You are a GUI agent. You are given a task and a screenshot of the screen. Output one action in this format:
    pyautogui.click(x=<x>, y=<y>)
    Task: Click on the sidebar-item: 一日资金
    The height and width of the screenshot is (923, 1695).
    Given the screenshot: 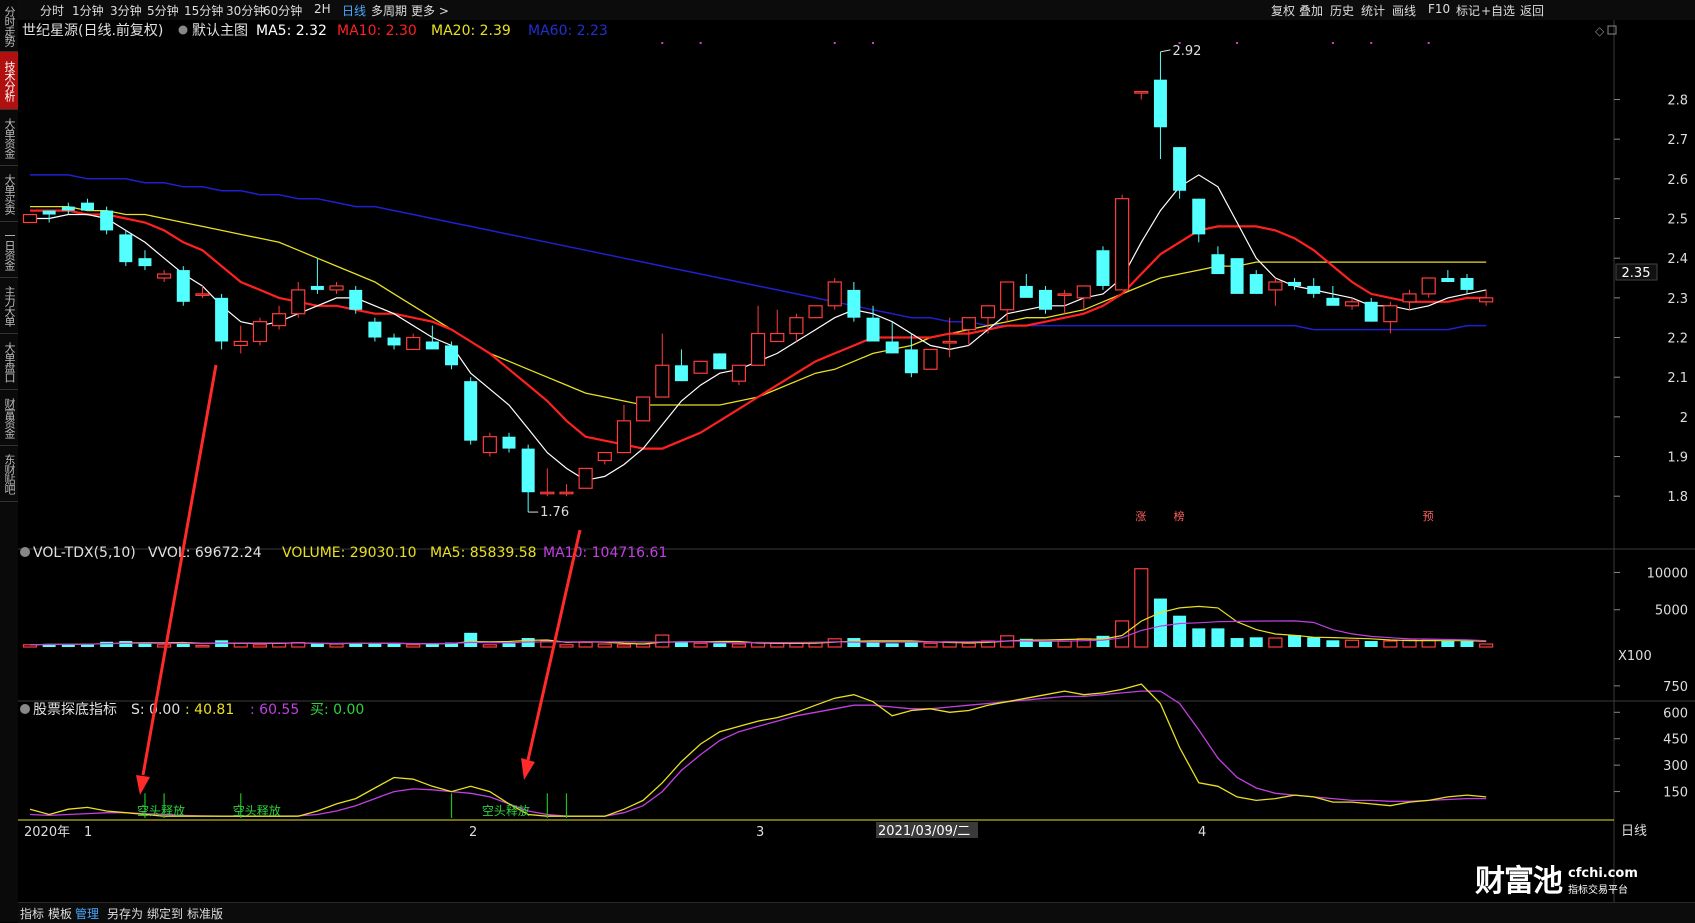 What is the action you would take?
    pyautogui.click(x=9, y=250)
    